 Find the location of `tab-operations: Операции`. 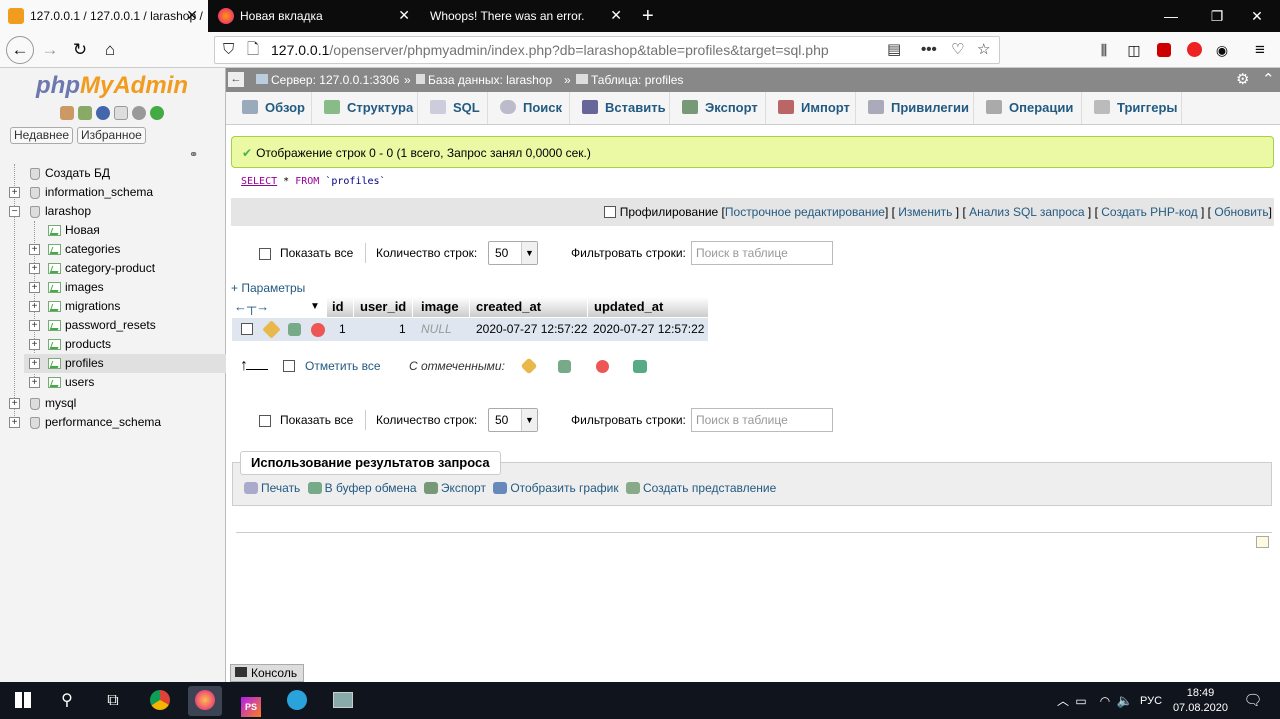

tab-operations: Операции is located at coordinates (1029, 108).